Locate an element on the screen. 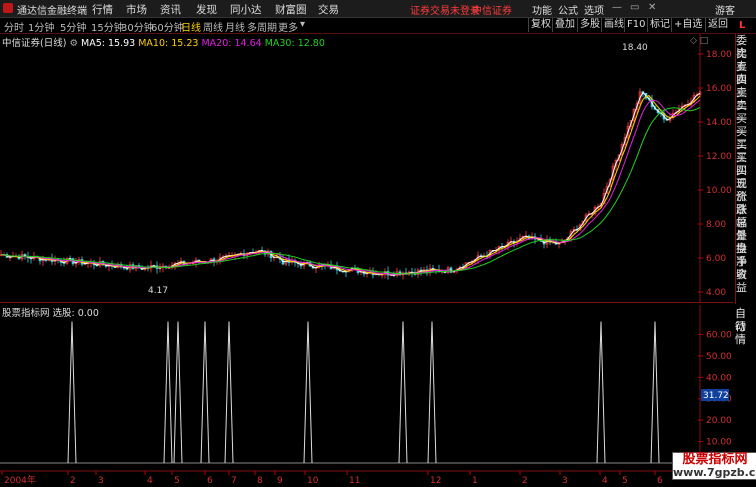 The image size is (756, 487). period-monthly: 月线 is located at coordinates (235, 26).